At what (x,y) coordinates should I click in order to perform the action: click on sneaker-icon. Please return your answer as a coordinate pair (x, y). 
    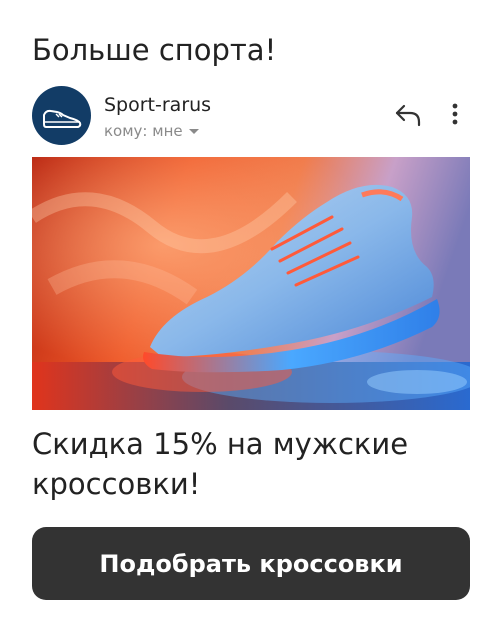
    Looking at the image, I should click on (62, 118).